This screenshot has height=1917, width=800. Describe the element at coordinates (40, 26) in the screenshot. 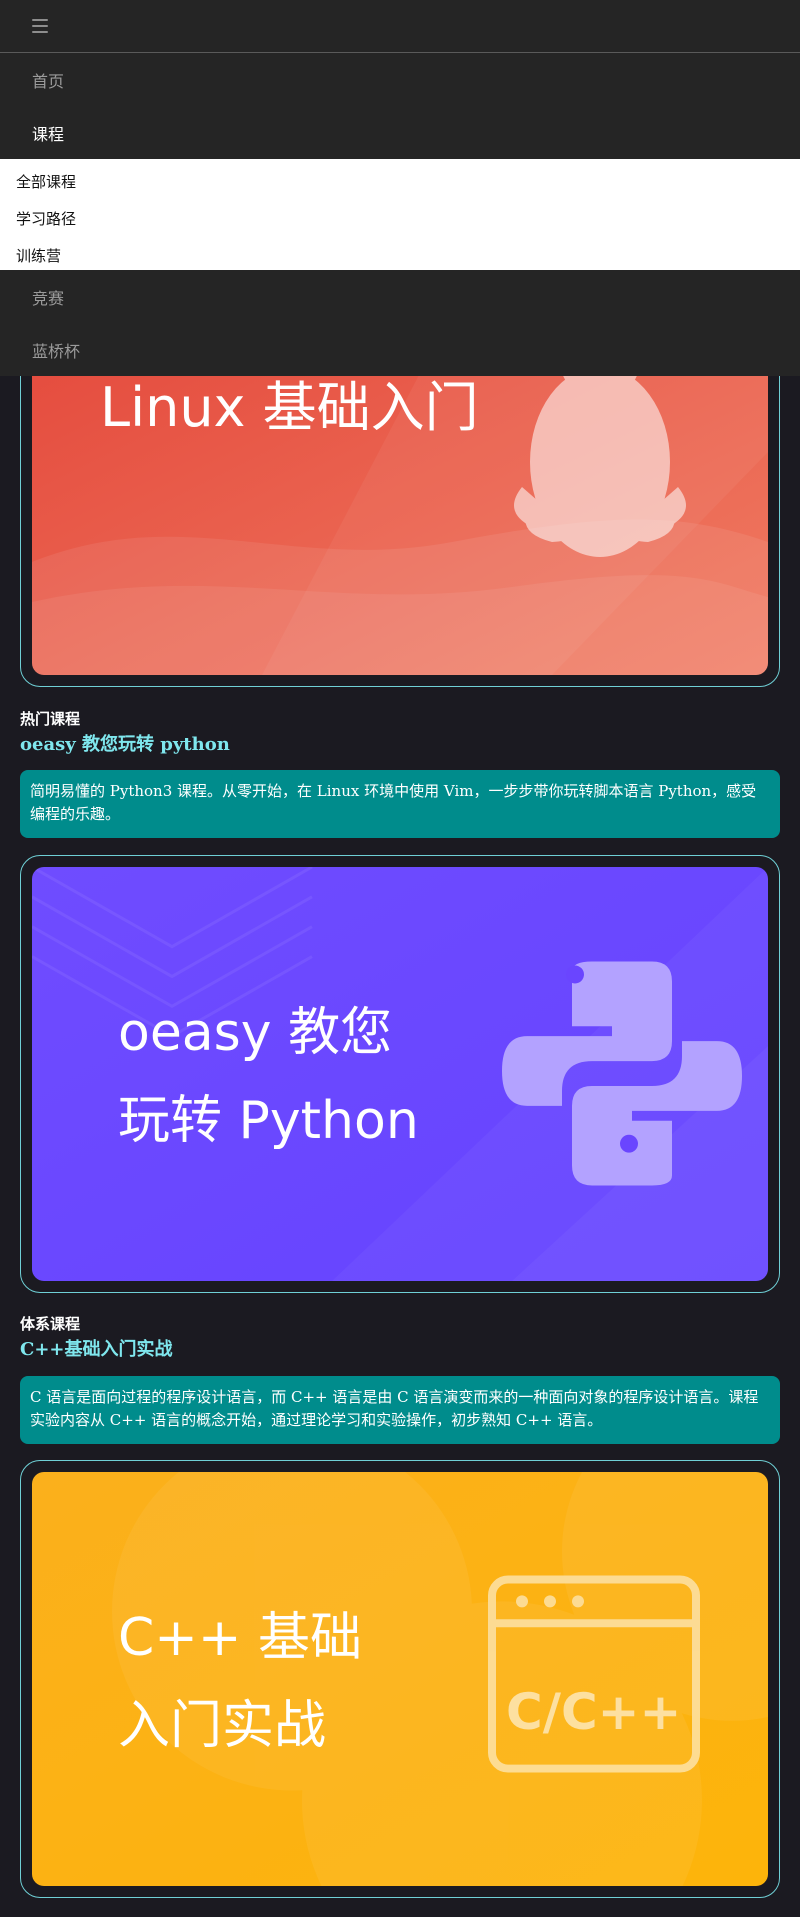

I see `hamburger-menu-icon` at that location.